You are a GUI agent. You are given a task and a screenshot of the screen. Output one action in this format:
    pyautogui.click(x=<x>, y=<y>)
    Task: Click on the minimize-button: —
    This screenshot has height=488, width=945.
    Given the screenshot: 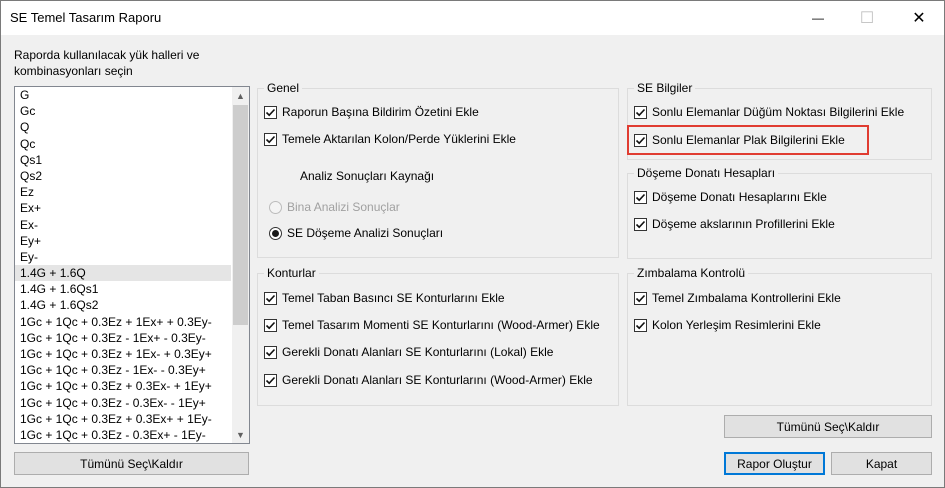 What is the action you would take?
    pyautogui.click(x=818, y=18)
    